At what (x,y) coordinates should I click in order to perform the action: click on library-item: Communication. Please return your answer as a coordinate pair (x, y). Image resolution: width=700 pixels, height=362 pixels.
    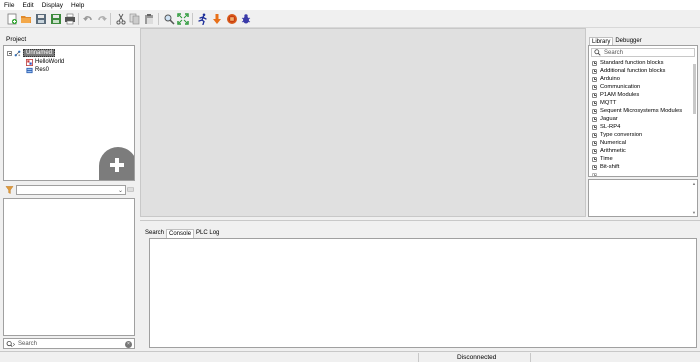
    Looking at the image, I should click on (616, 87).